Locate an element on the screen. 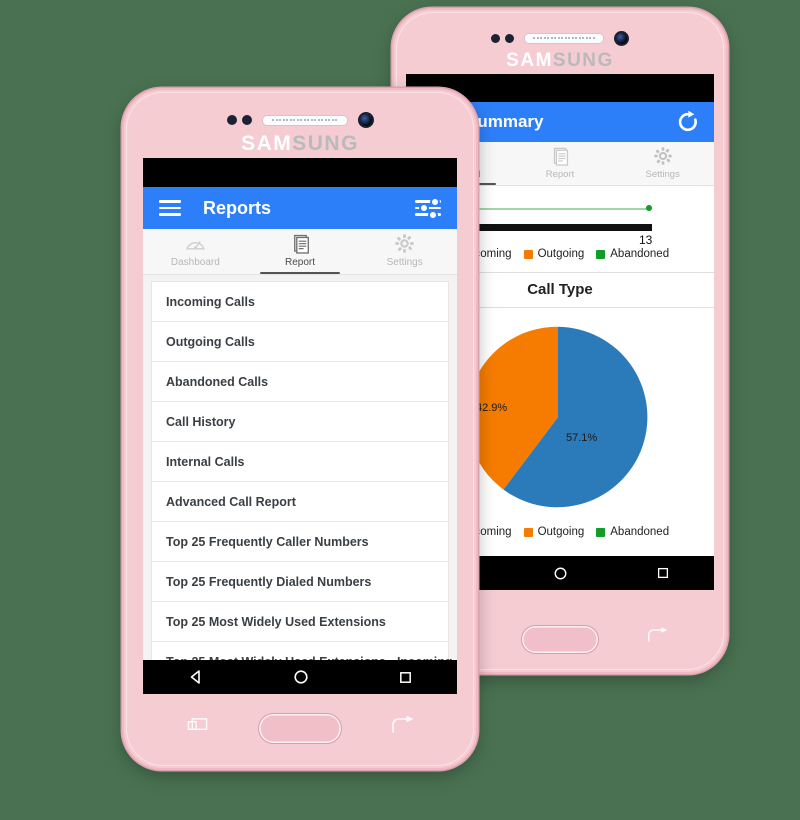 This screenshot has height=820, width=800. list-item-label: Top 25 Frequently Dialed Numbers is located at coordinates (269, 581).